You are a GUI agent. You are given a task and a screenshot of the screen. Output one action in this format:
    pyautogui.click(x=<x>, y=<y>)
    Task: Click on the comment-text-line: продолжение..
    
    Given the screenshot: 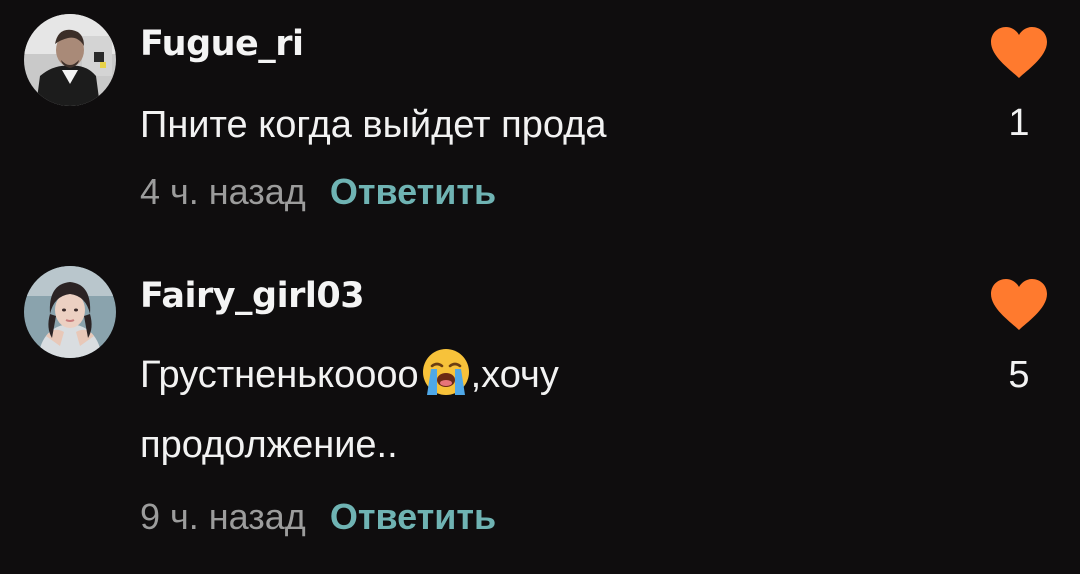 What is the action you would take?
    pyautogui.click(x=269, y=445)
    